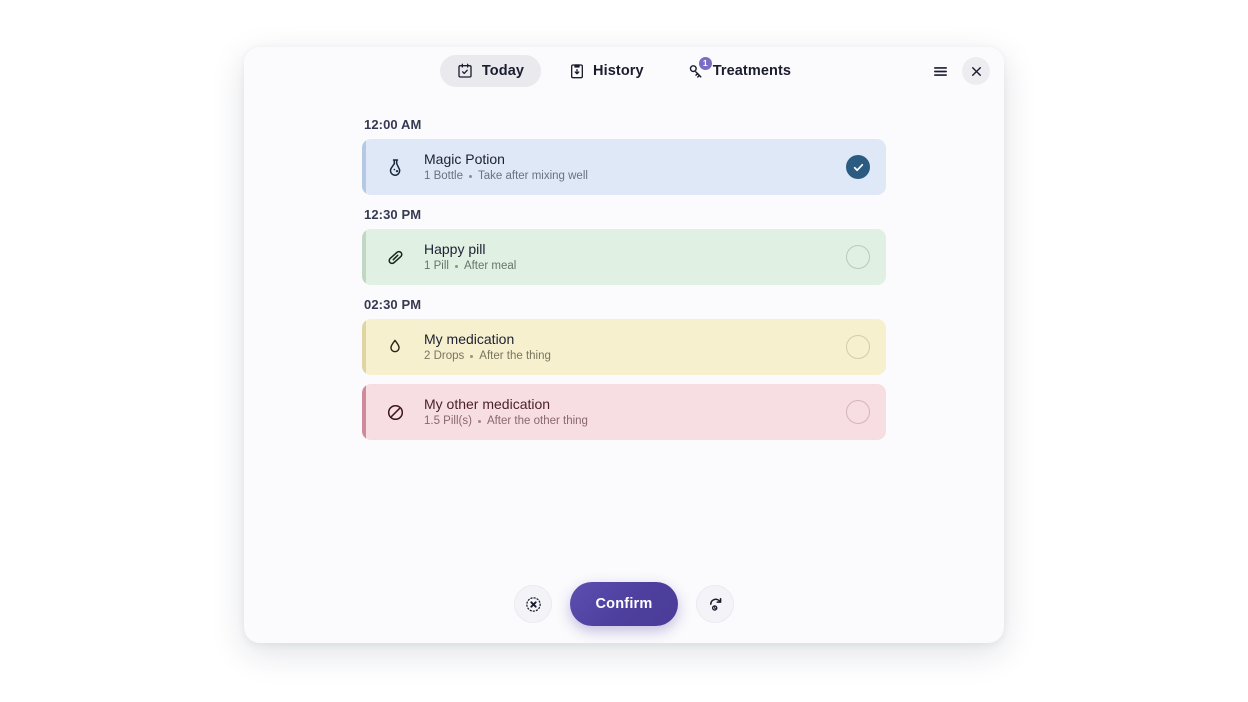  What do you see at coordinates (537, 421) in the screenshot?
I see `med-note: After the other thing` at bounding box center [537, 421].